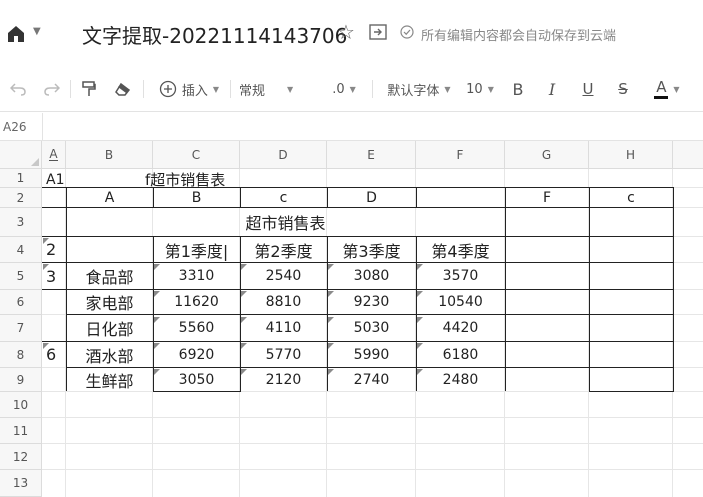  I want to click on insert-menu: 插入 ▼, so click(189, 89).